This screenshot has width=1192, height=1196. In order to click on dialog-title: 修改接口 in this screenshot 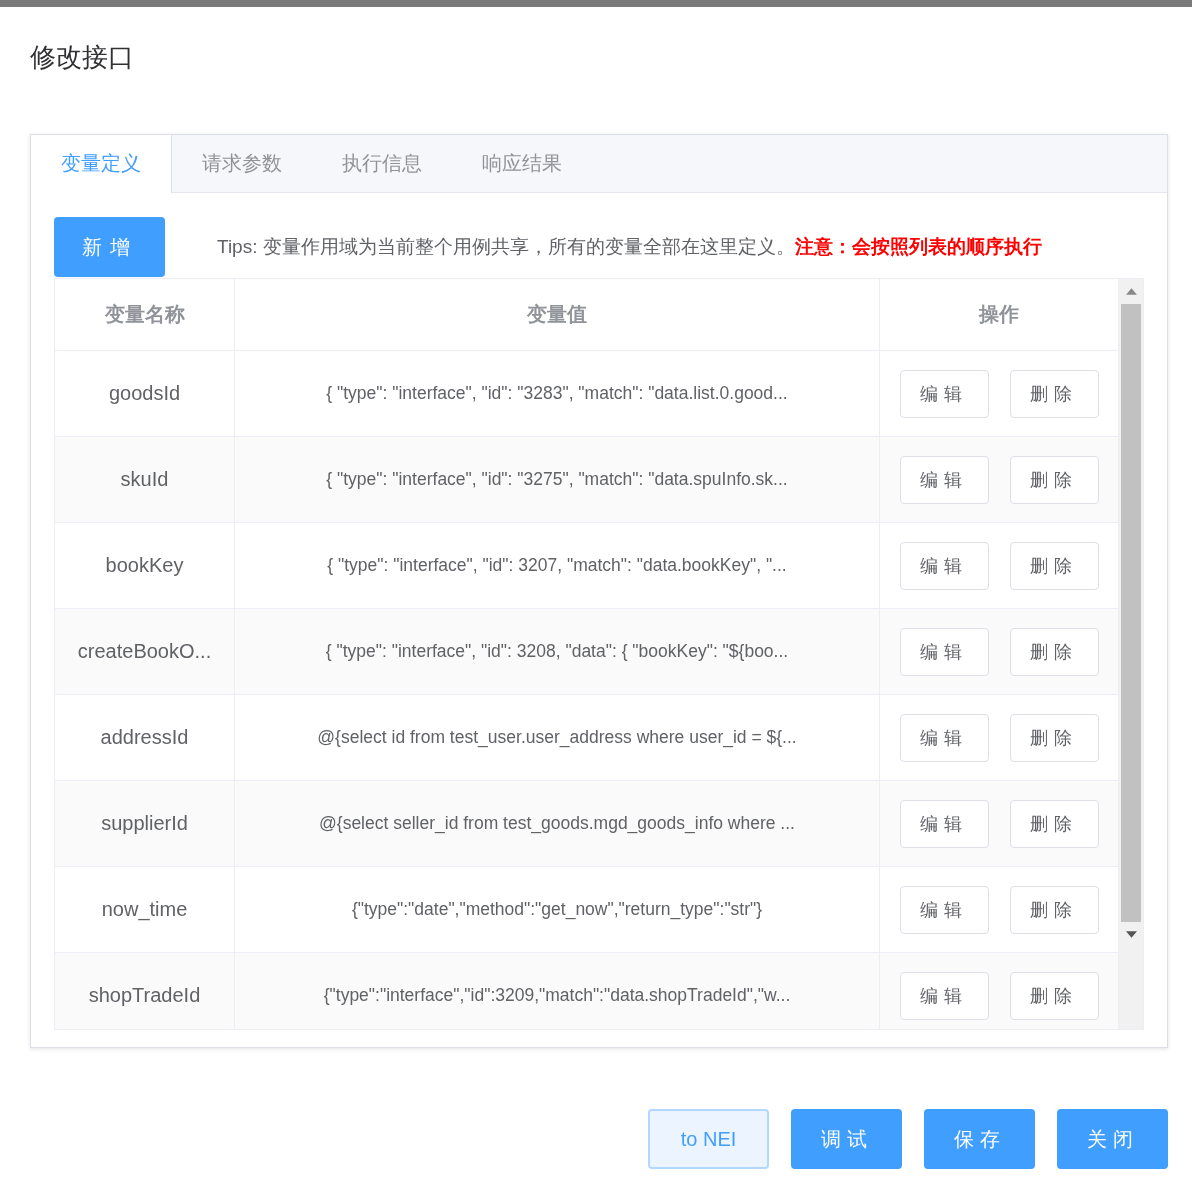, I will do `click(82, 57)`.